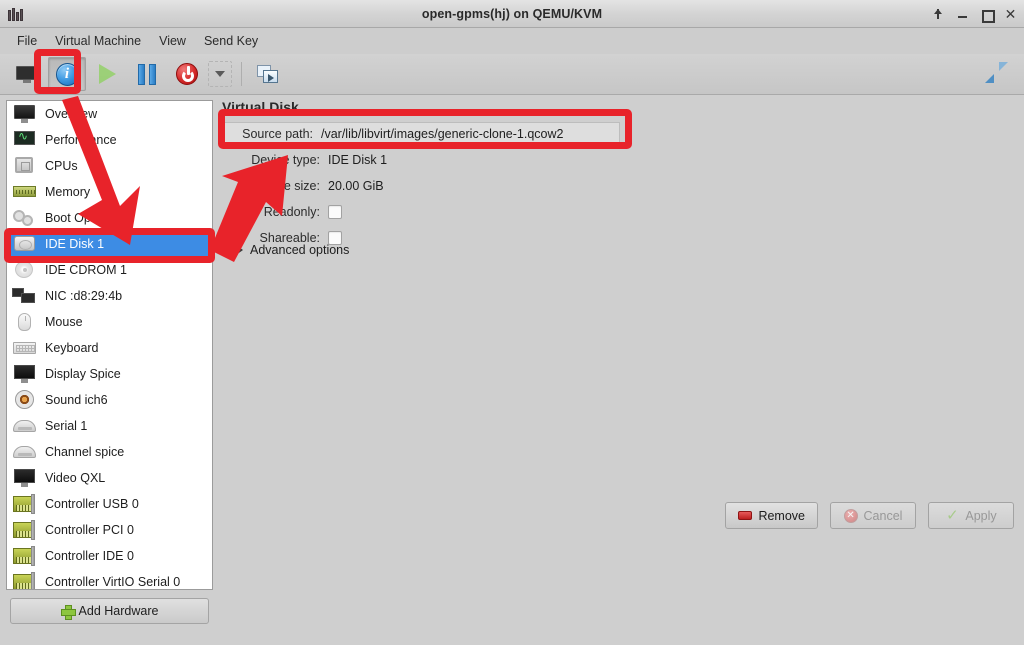  What do you see at coordinates (175, 179) in the screenshot?
I see `annotation-arrows` at bounding box center [175, 179].